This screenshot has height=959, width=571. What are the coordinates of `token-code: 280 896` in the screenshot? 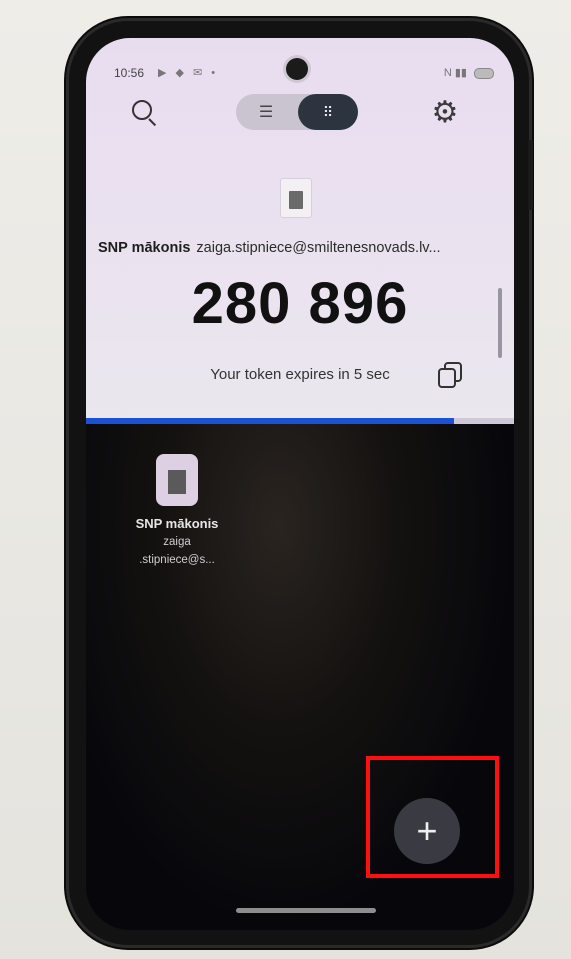 It's located at (300, 303).